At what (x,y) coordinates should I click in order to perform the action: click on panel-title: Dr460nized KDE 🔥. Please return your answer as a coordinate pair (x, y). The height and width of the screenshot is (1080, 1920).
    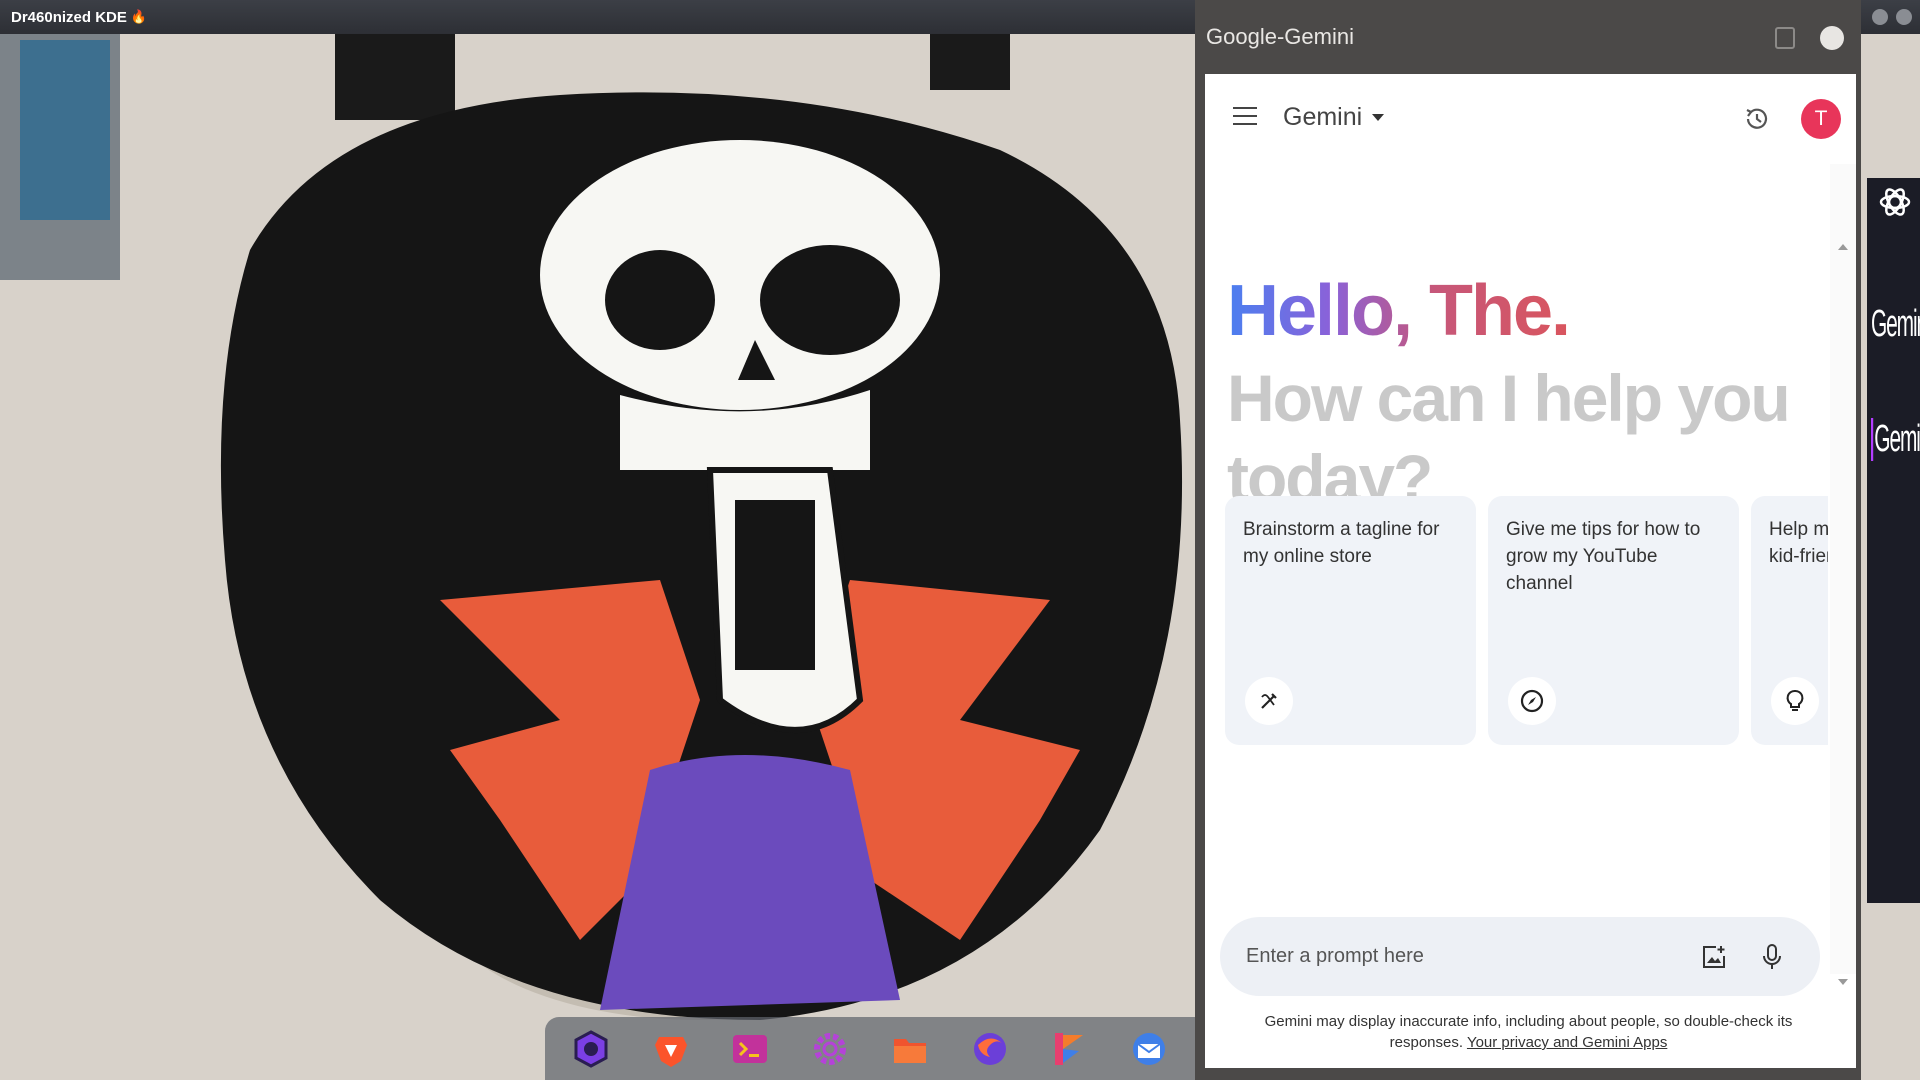
    Looking at the image, I should click on (79, 17).